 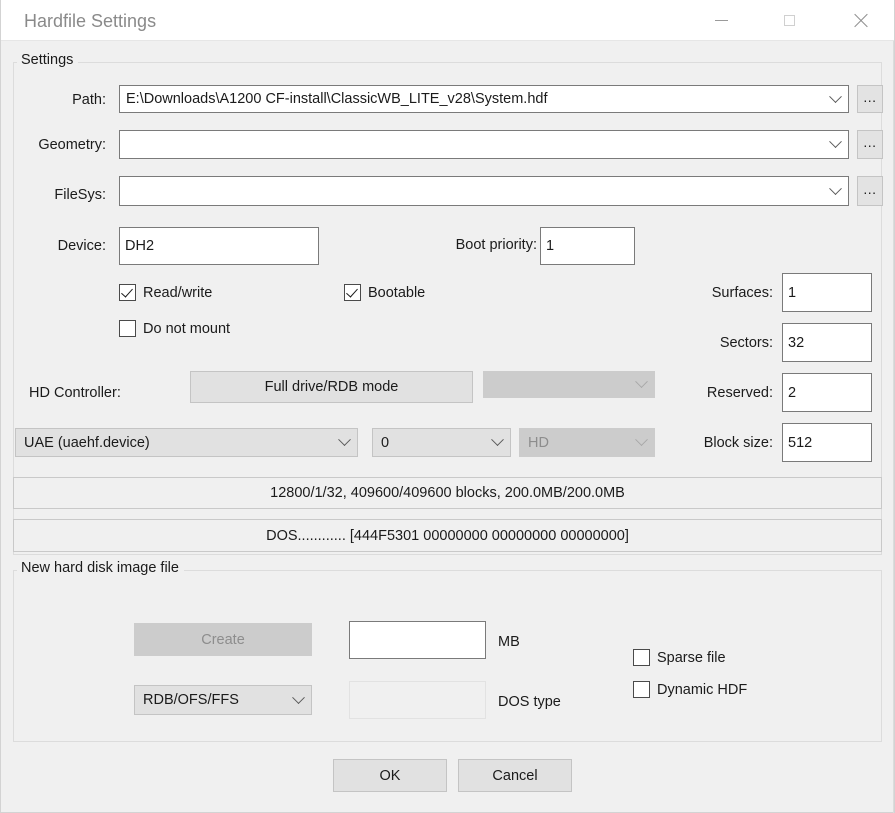 I want to click on reserved-input, so click(x=827, y=392).